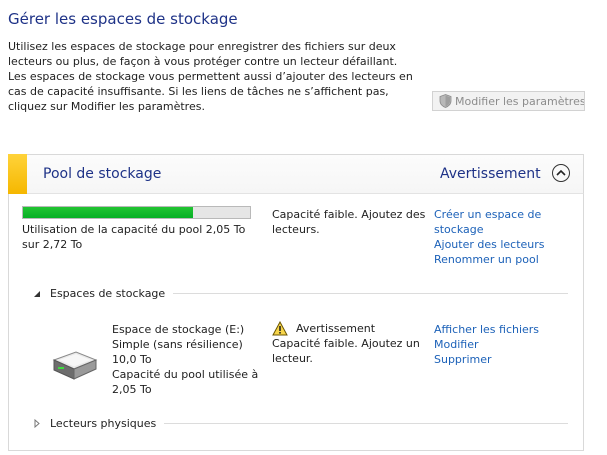  What do you see at coordinates (504, 259) in the screenshot?
I see `rename-pool-link: Renommer un pool` at bounding box center [504, 259].